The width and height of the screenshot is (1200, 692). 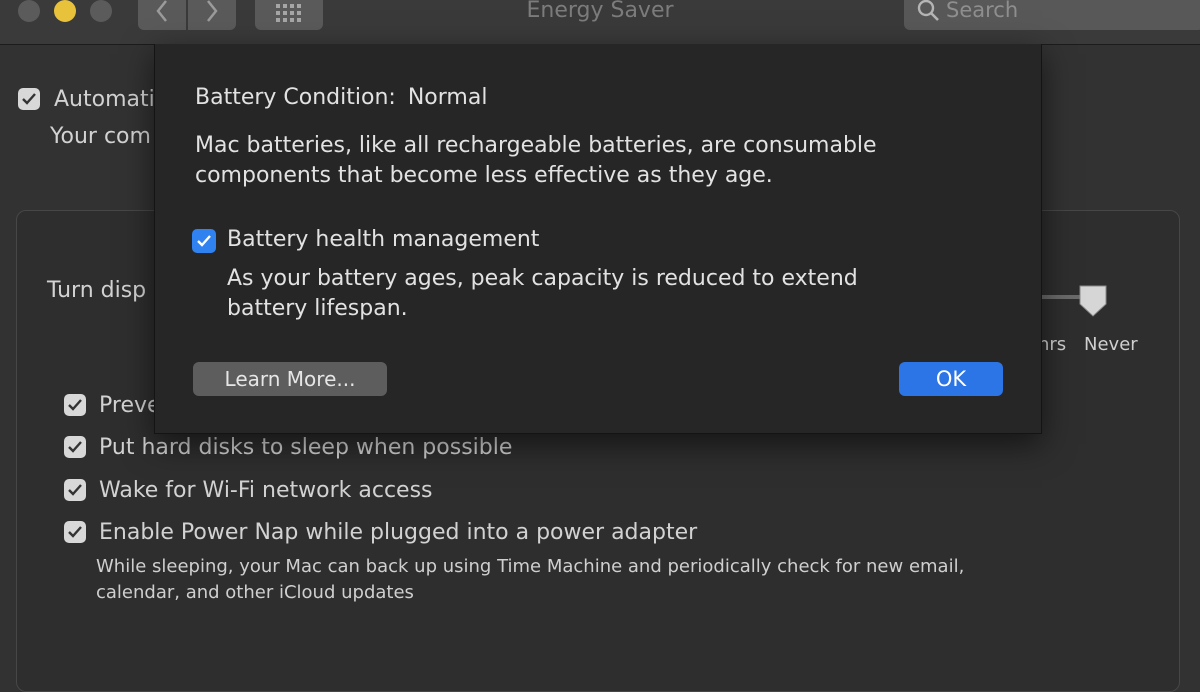 What do you see at coordinates (97, 290) in the screenshot?
I see `turn-display-off-label: Turn disp` at bounding box center [97, 290].